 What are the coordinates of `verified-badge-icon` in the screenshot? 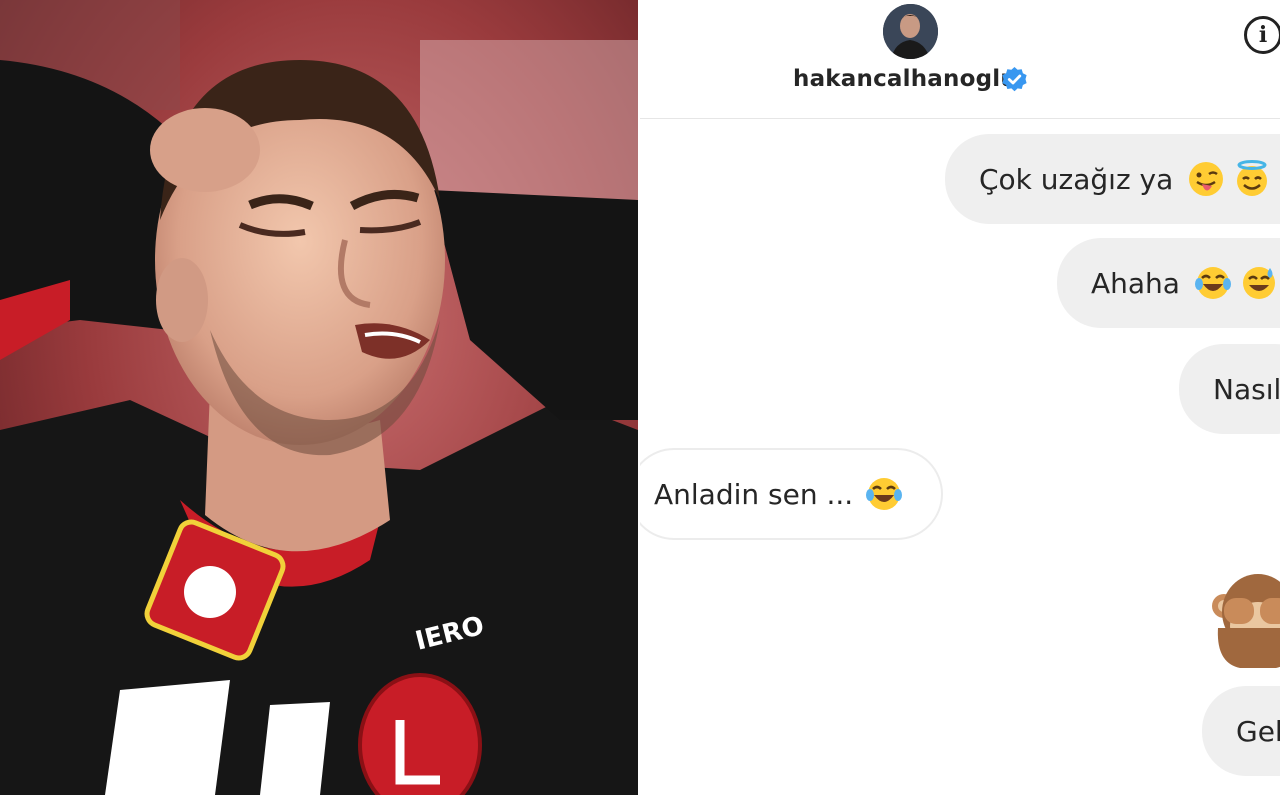 It's located at (1014, 79).